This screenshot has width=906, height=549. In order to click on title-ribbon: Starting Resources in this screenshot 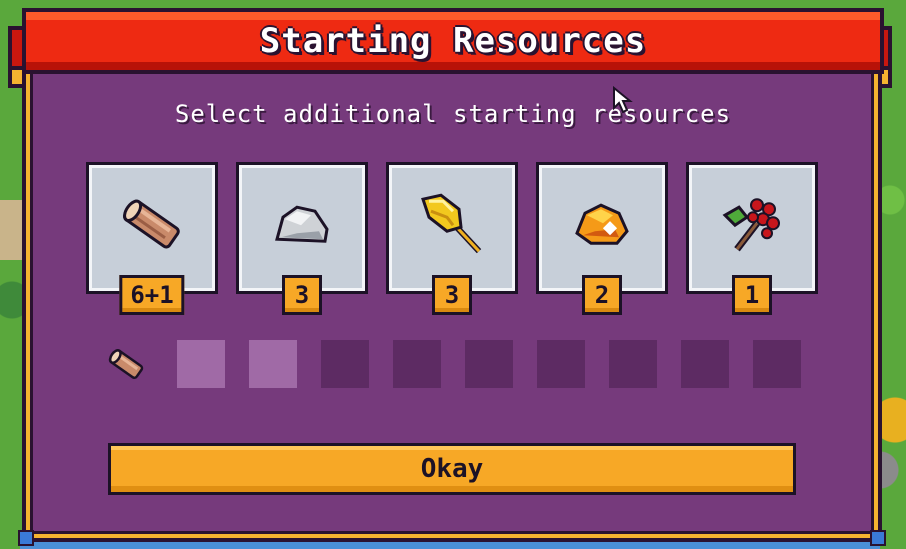, I will do `click(453, 41)`.